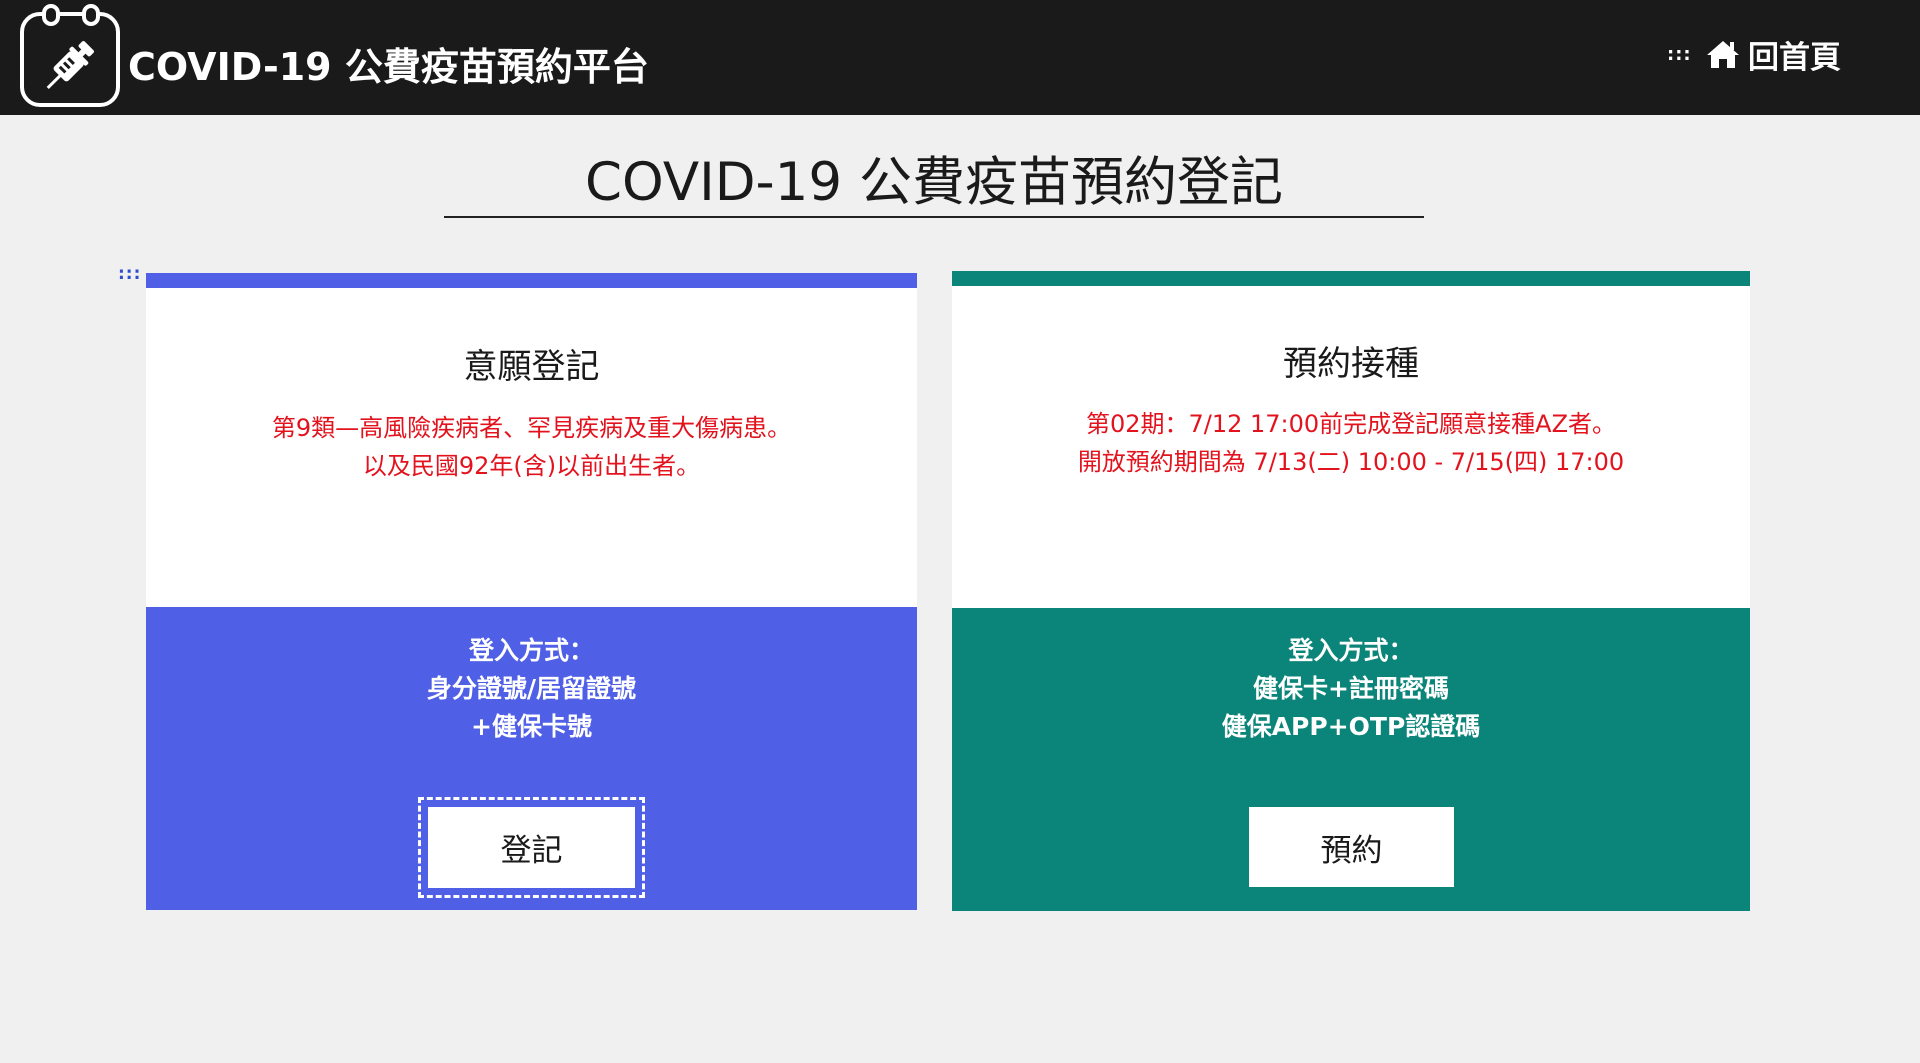  I want to click on site-title: COVID-19 公費疫苗預約平台, so click(388, 67).